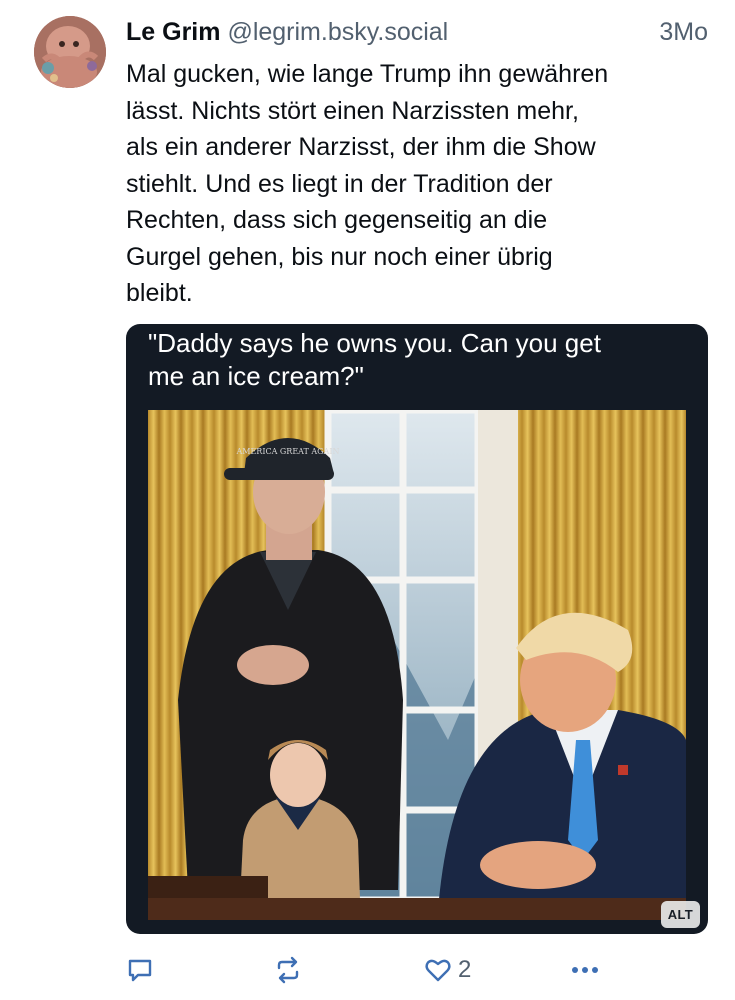 The image size is (735, 1000). Describe the element at coordinates (367, 74) in the screenshot. I see `post-text-line: Mal gucken, wie lange Trump ihn gewähren` at that location.